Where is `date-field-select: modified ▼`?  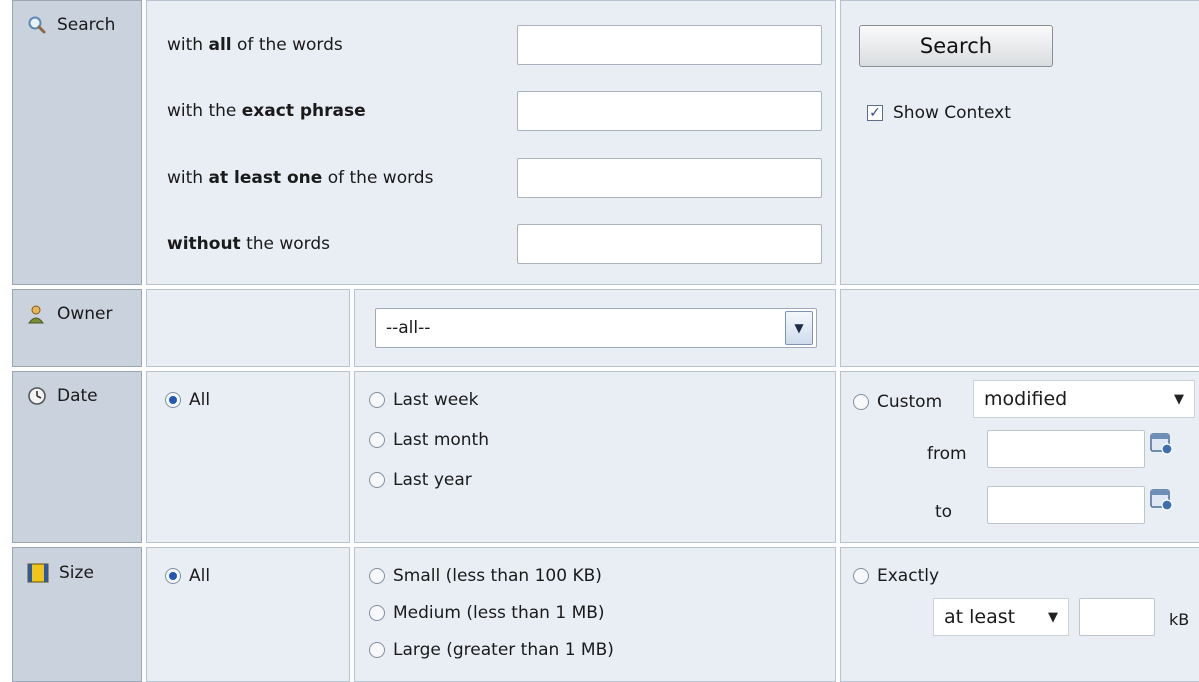 date-field-select: modified ▼ is located at coordinates (1084, 399).